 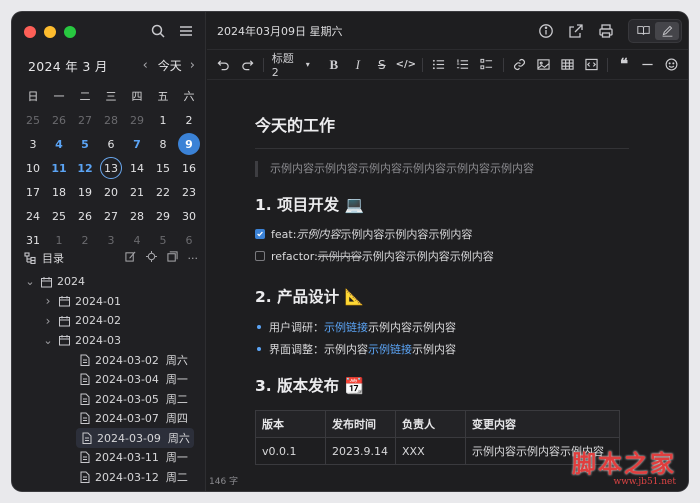 I want to click on calendar-day: 15, so click(x=163, y=168).